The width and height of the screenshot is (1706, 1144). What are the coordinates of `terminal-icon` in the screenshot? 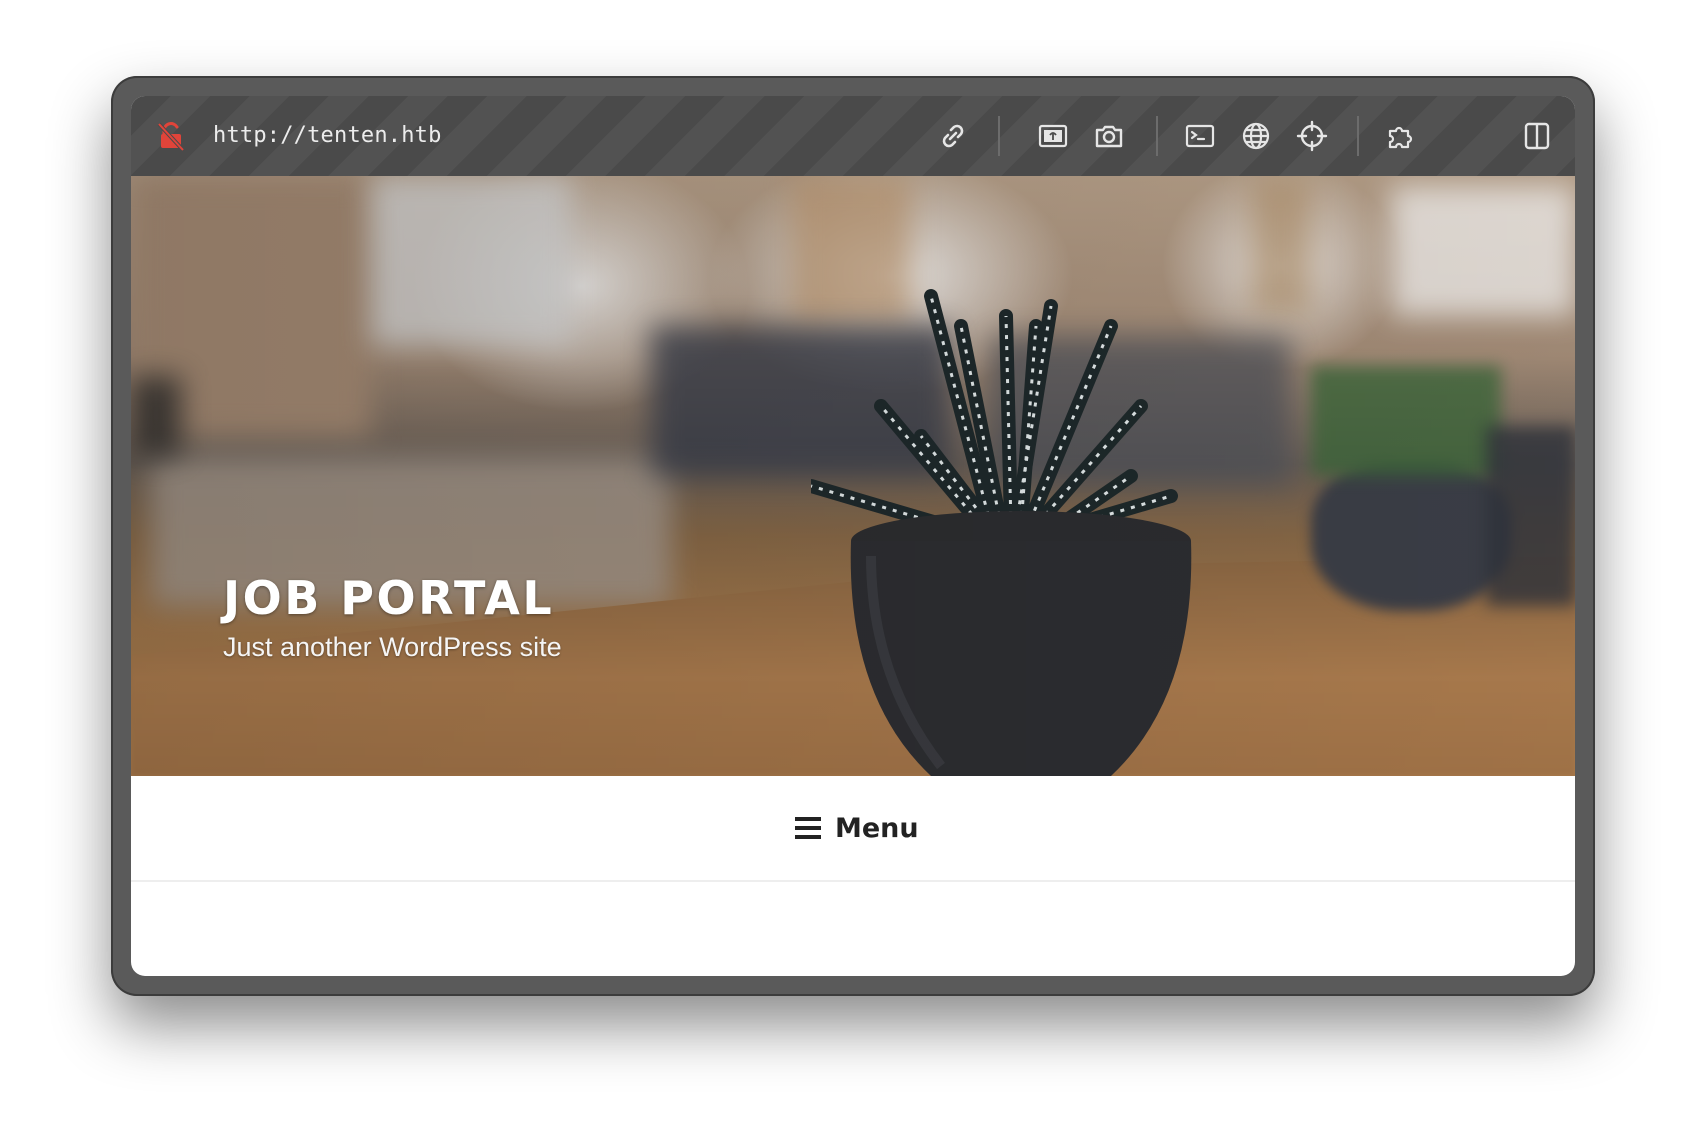 It's located at (1200, 136).